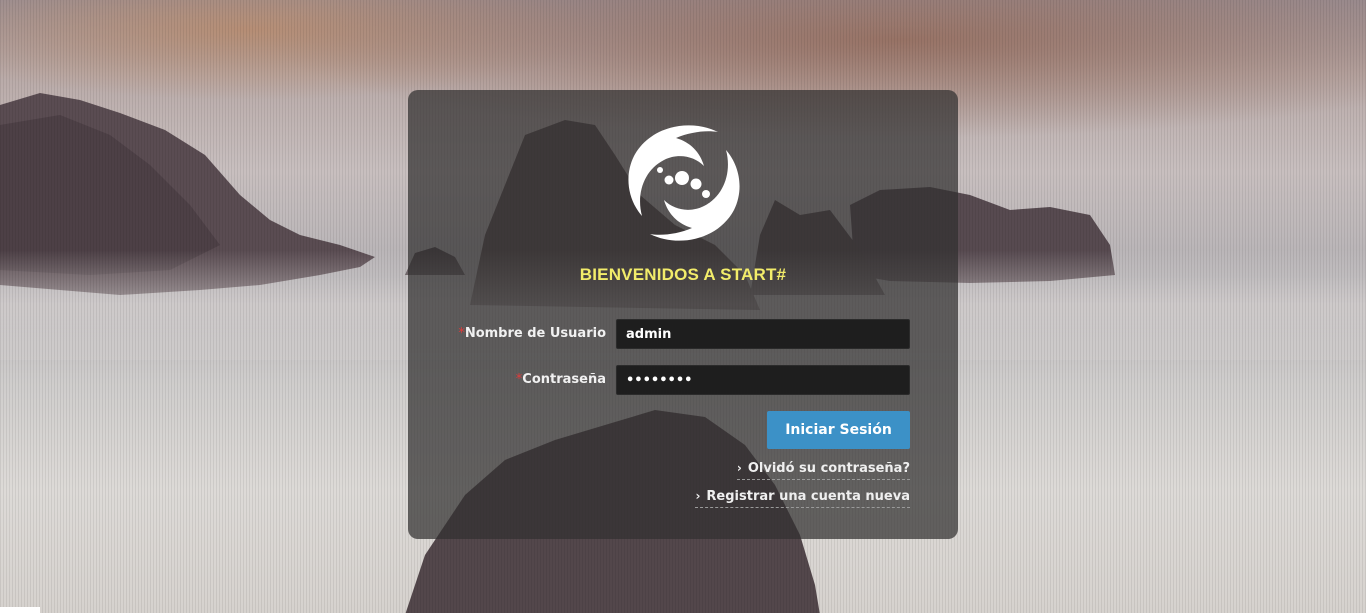  Describe the element at coordinates (683, 274) in the screenshot. I see `welcome-title: BIENVENIDOS A START#` at that location.